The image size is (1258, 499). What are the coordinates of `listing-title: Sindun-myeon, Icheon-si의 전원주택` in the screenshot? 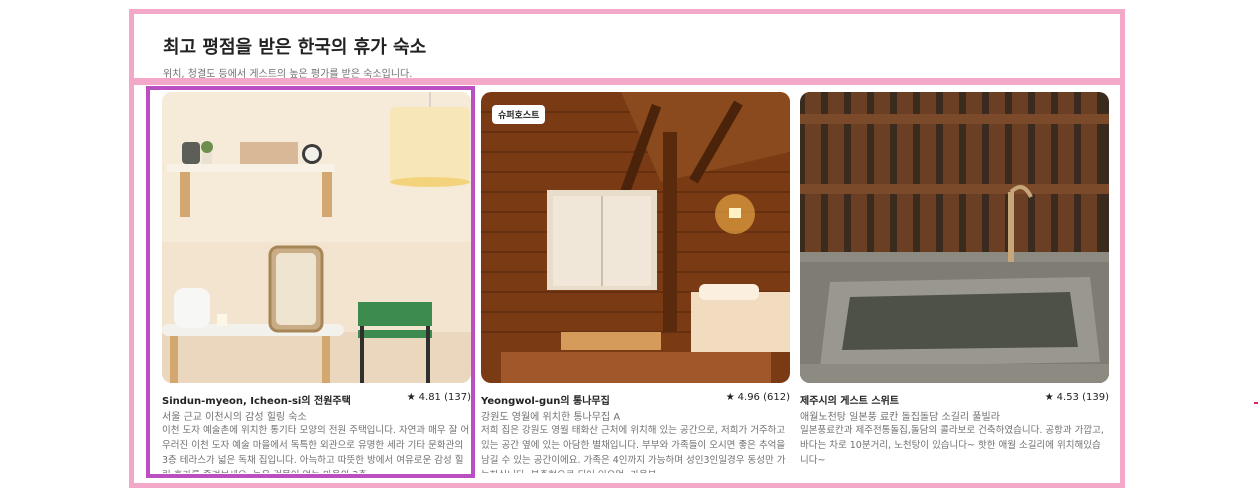 It's located at (274, 399).